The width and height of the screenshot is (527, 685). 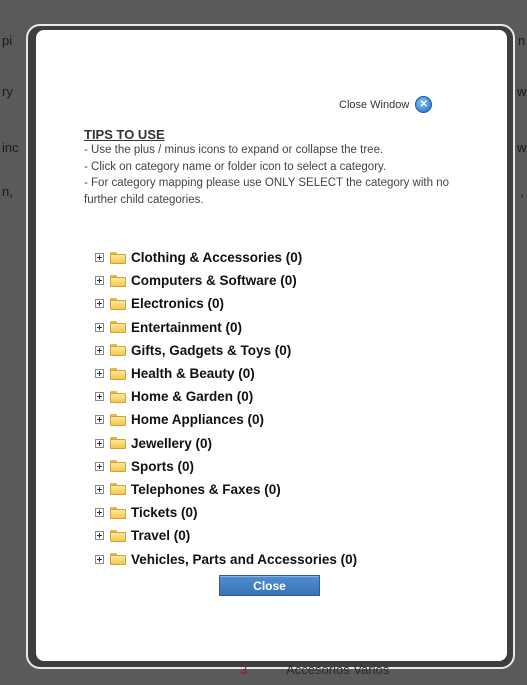 I want to click on tree-item: Telephones & Faxes (0), so click(x=226, y=489).